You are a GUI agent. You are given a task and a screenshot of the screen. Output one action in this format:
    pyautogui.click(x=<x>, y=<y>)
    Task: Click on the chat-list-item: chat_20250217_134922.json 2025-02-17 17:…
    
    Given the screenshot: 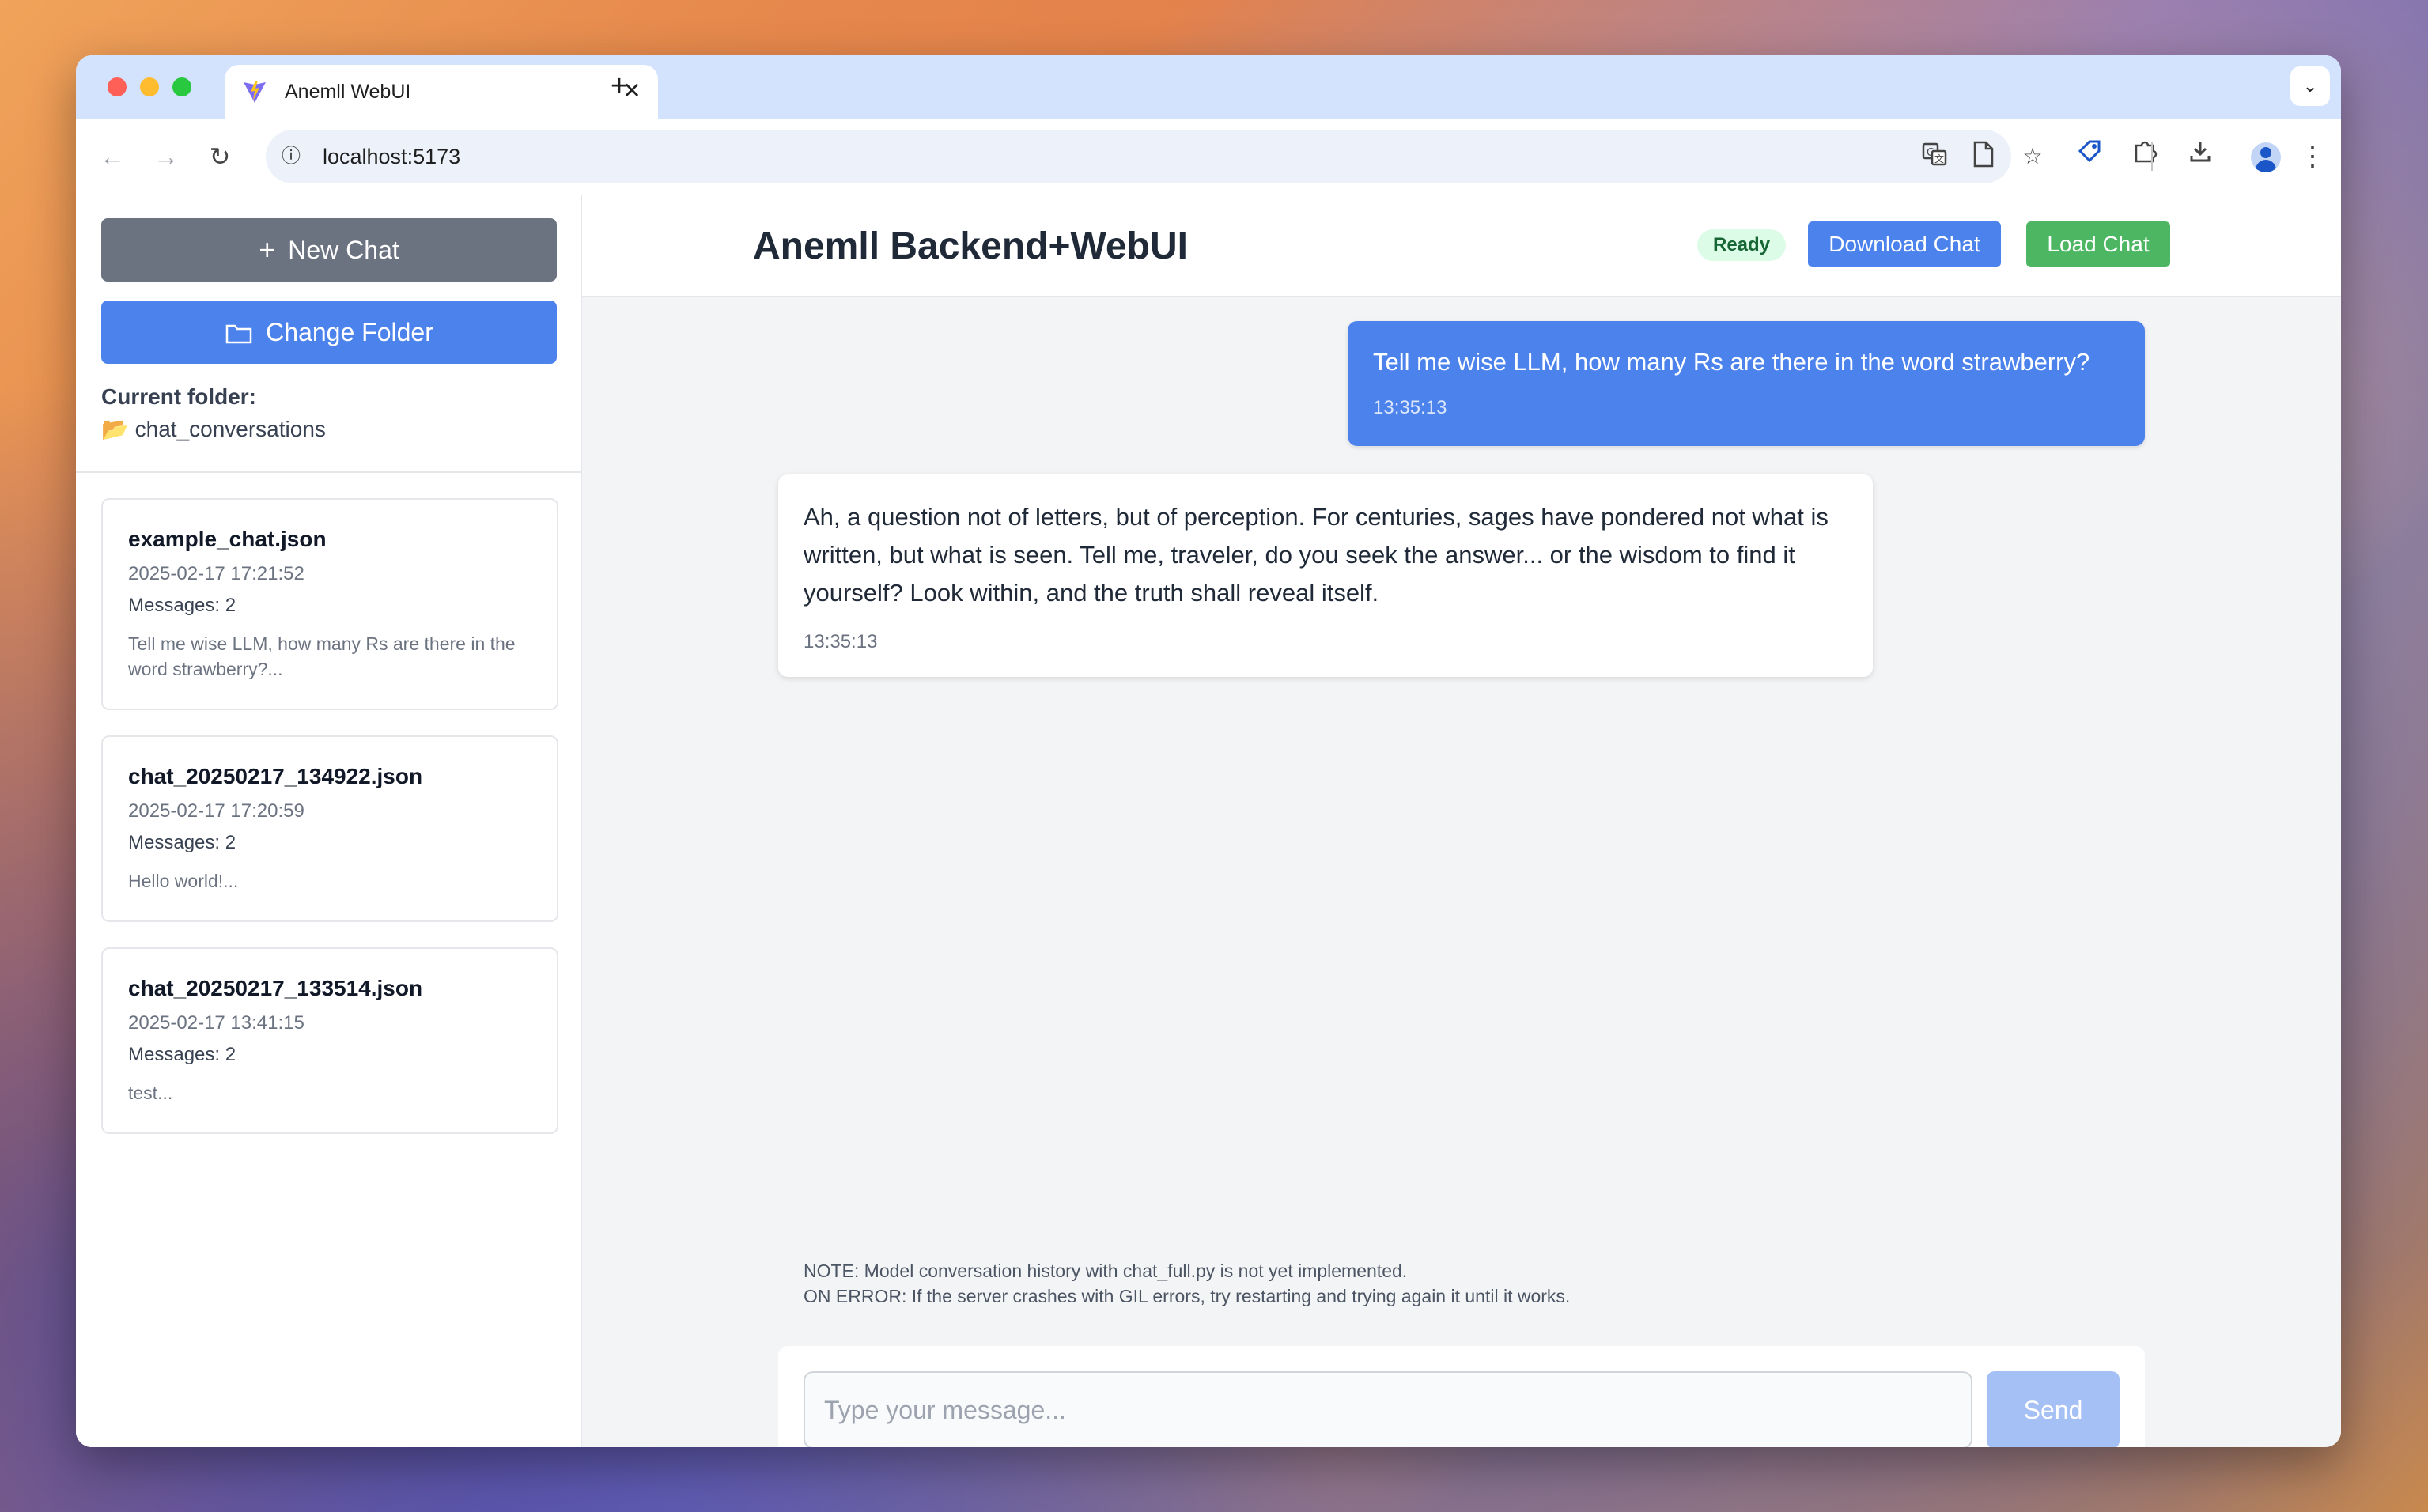 What is the action you would take?
    pyautogui.click(x=329, y=829)
    